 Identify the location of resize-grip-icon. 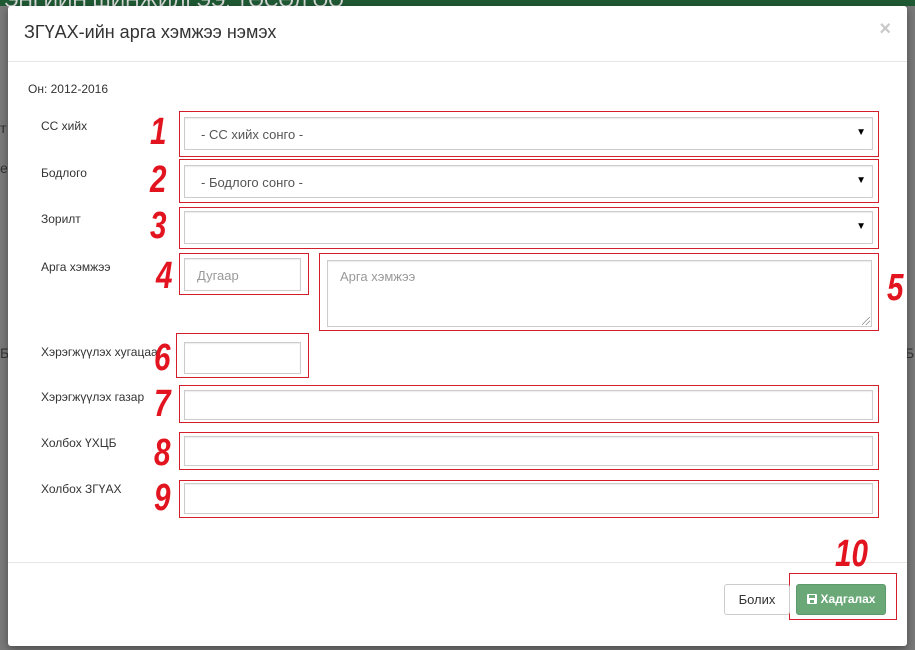
(866, 321).